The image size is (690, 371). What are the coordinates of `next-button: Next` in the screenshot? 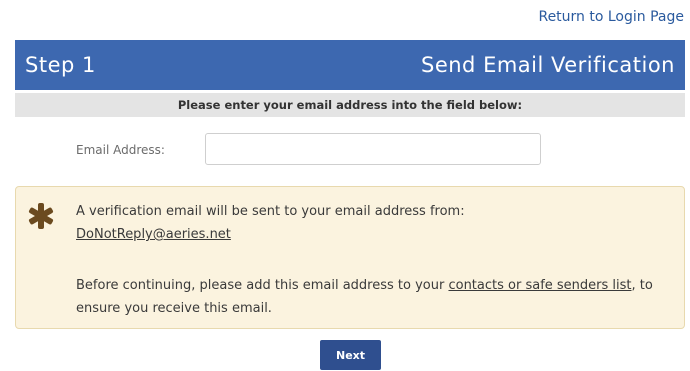 It's located at (350, 355).